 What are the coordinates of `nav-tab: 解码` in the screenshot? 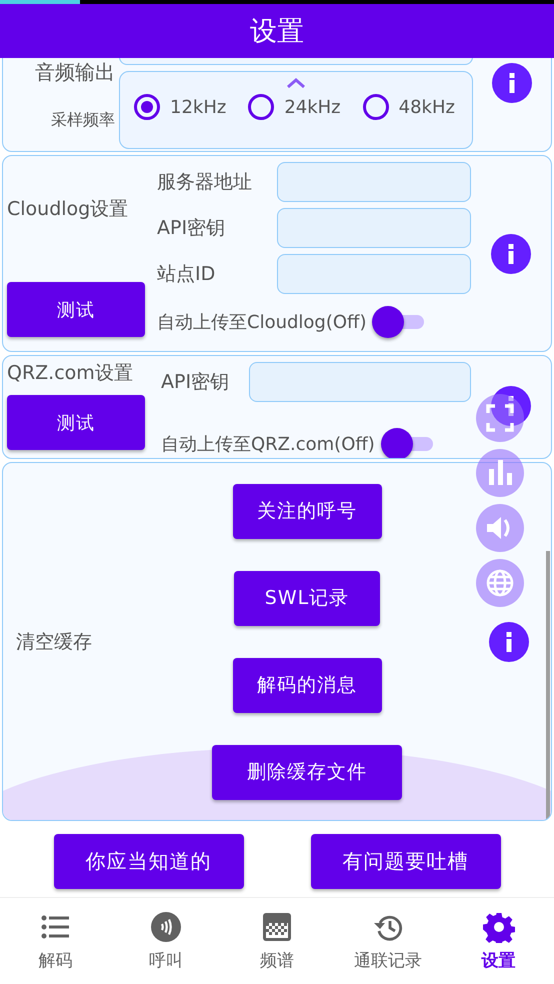 It's located at (55, 941).